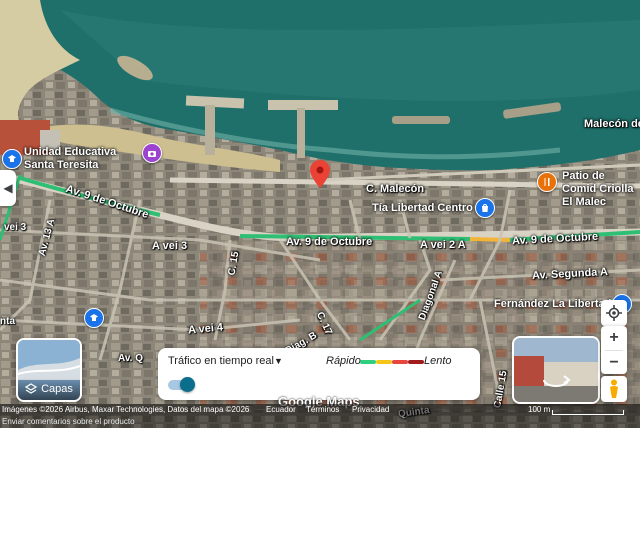 This screenshot has height=539, width=640. What do you see at coordinates (539, 410) in the screenshot?
I see `scale-label: 100 m` at bounding box center [539, 410].